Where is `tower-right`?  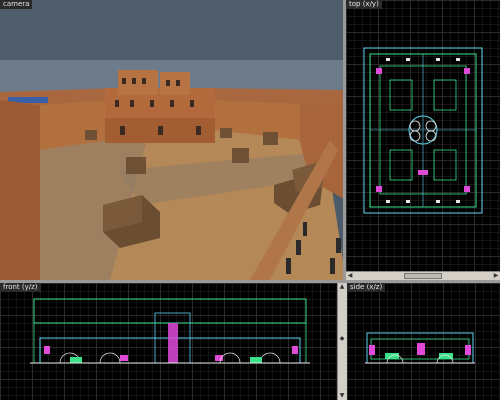 tower-right is located at coordinates (175, 83).